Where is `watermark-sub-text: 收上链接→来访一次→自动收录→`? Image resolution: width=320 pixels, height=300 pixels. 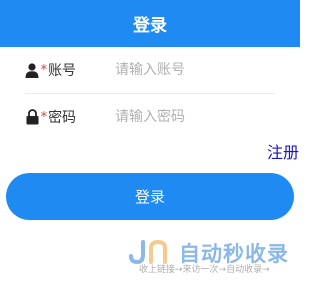
watermark-sub-text: 收上链接→来访一次→自动收录→ is located at coordinates (204, 270).